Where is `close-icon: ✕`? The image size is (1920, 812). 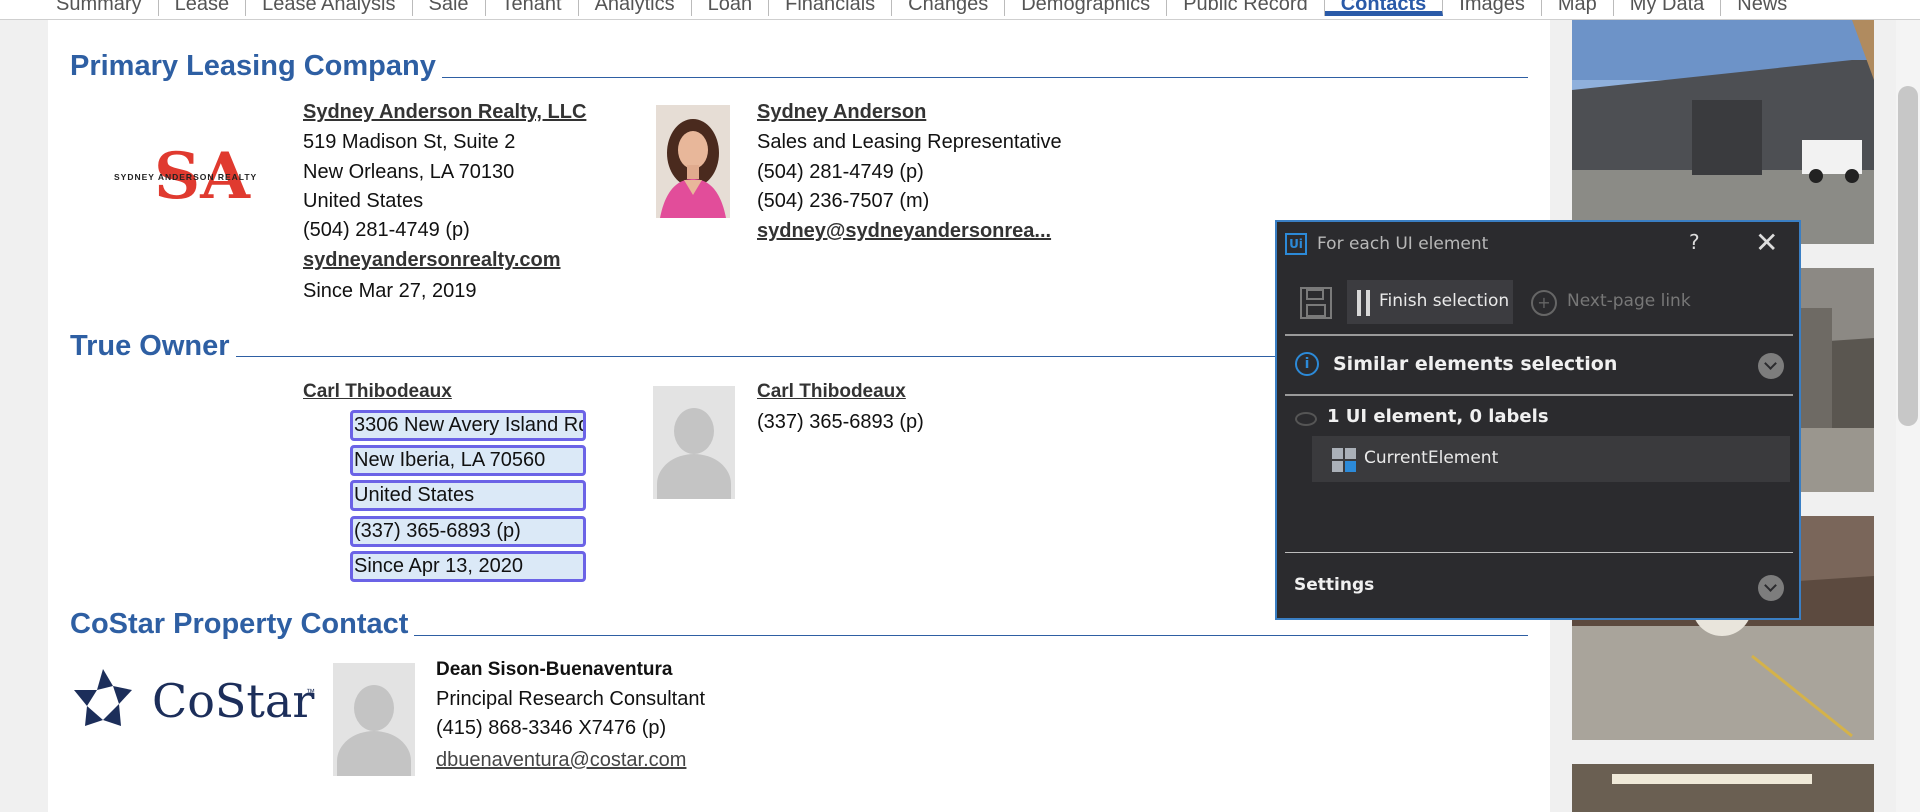
close-icon: ✕ is located at coordinates (1766, 242).